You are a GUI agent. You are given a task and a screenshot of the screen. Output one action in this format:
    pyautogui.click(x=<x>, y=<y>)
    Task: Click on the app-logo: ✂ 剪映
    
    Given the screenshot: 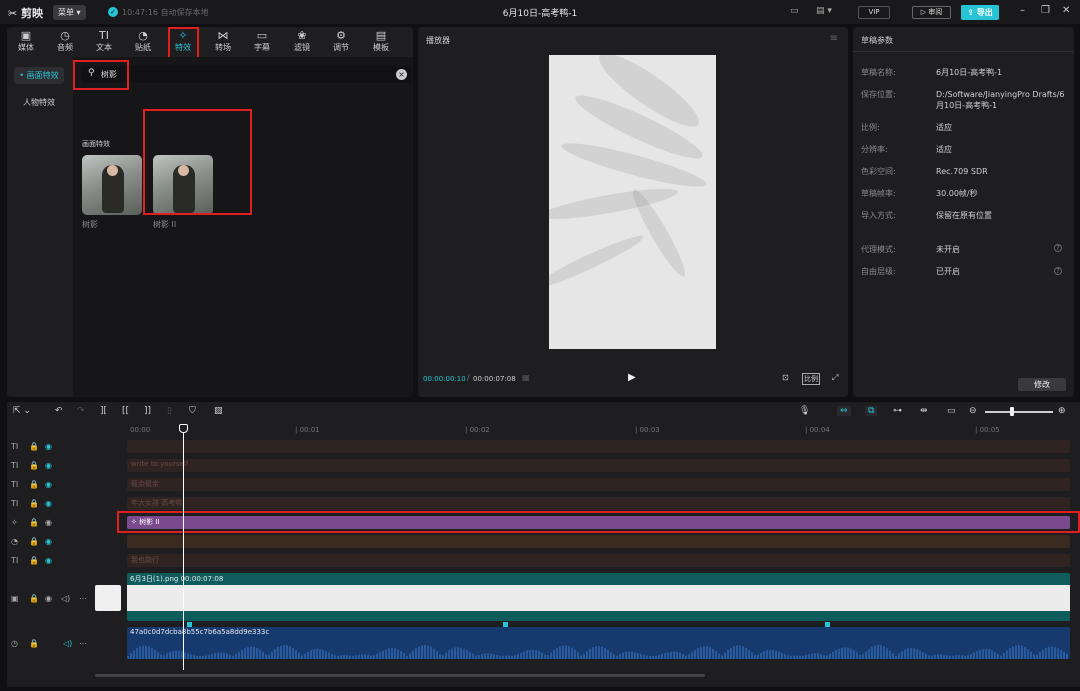 What is the action you would take?
    pyautogui.click(x=26, y=13)
    